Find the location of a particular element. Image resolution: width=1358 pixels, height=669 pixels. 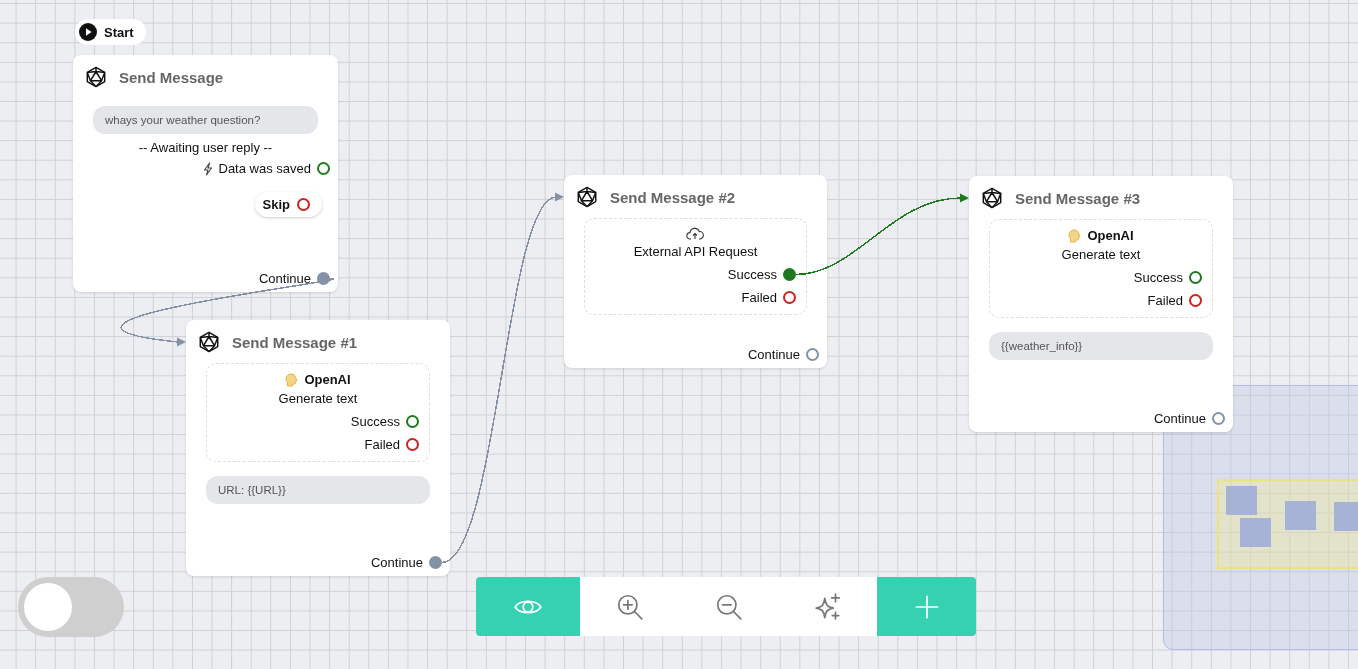

connector is located at coordinates (882, 234).